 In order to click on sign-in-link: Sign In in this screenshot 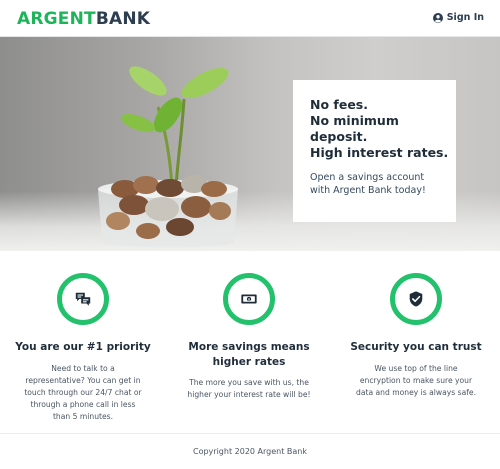, I will do `click(458, 17)`.